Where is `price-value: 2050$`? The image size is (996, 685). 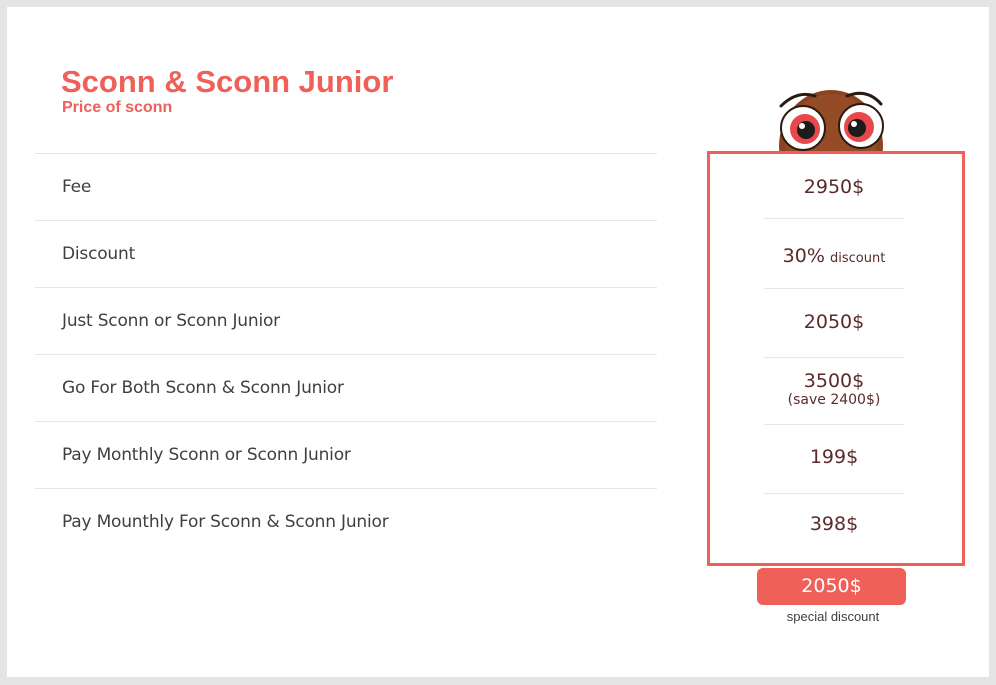 price-value: 2050$ is located at coordinates (834, 322).